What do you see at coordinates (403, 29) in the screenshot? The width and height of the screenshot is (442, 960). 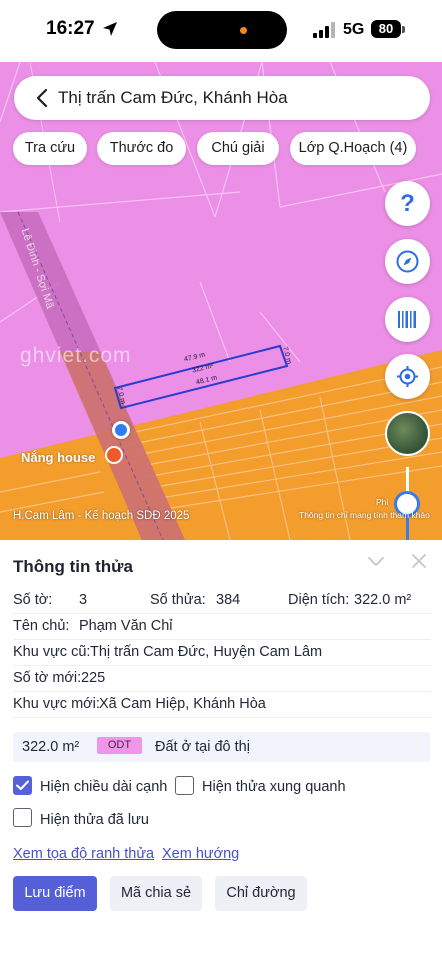 I see `battery-icon` at bounding box center [403, 29].